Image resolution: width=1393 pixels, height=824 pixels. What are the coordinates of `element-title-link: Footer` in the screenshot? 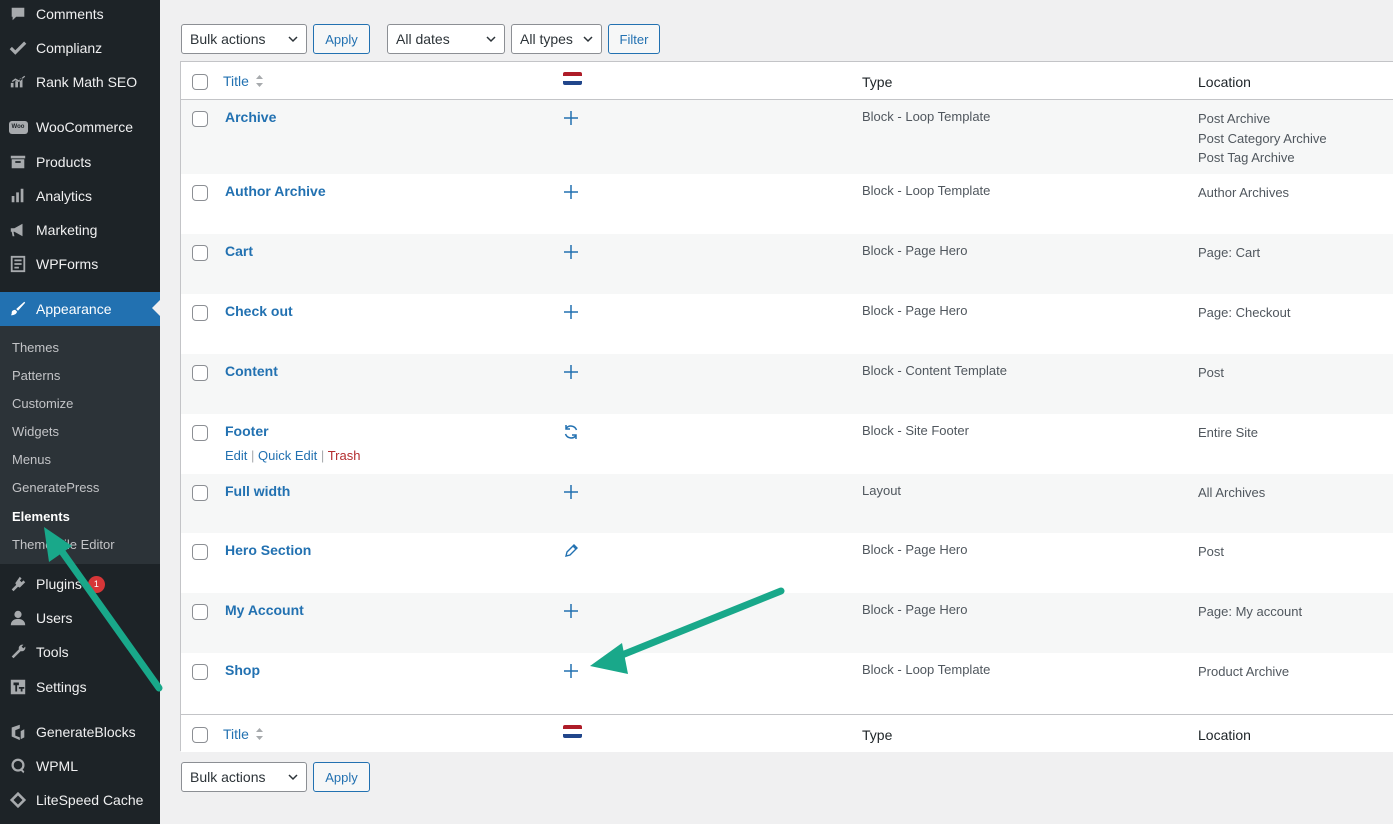 It's located at (247, 431).